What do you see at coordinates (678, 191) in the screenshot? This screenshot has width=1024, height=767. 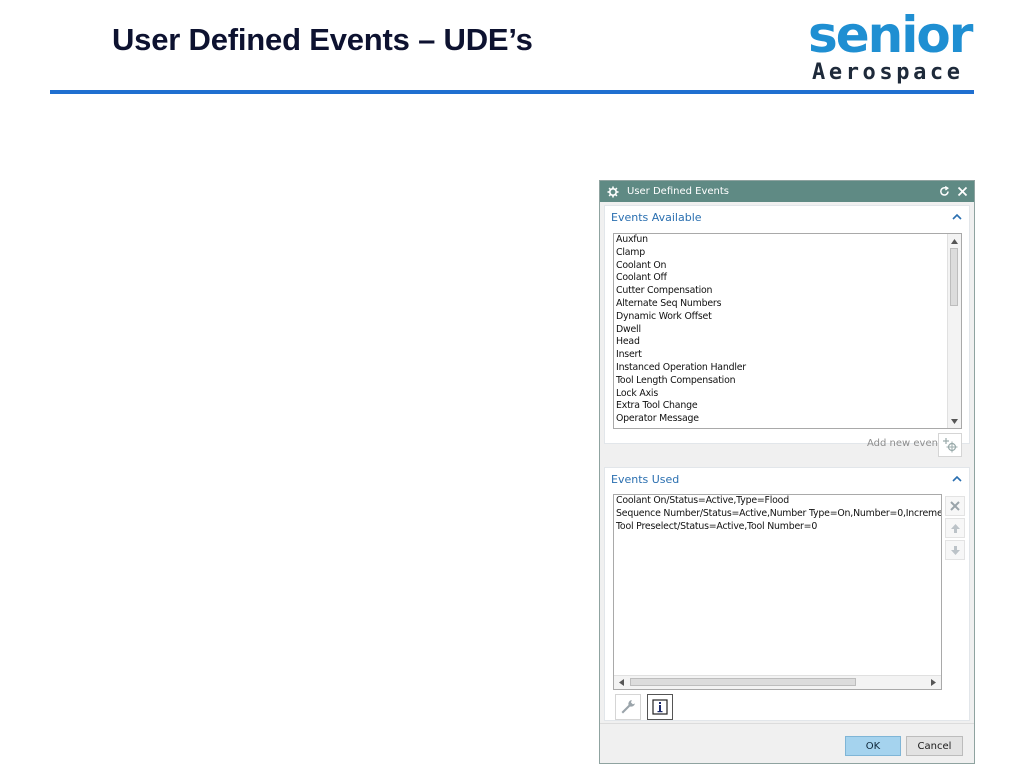 I see `dialog-title: User Defined Events` at bounding box center [678, 191].